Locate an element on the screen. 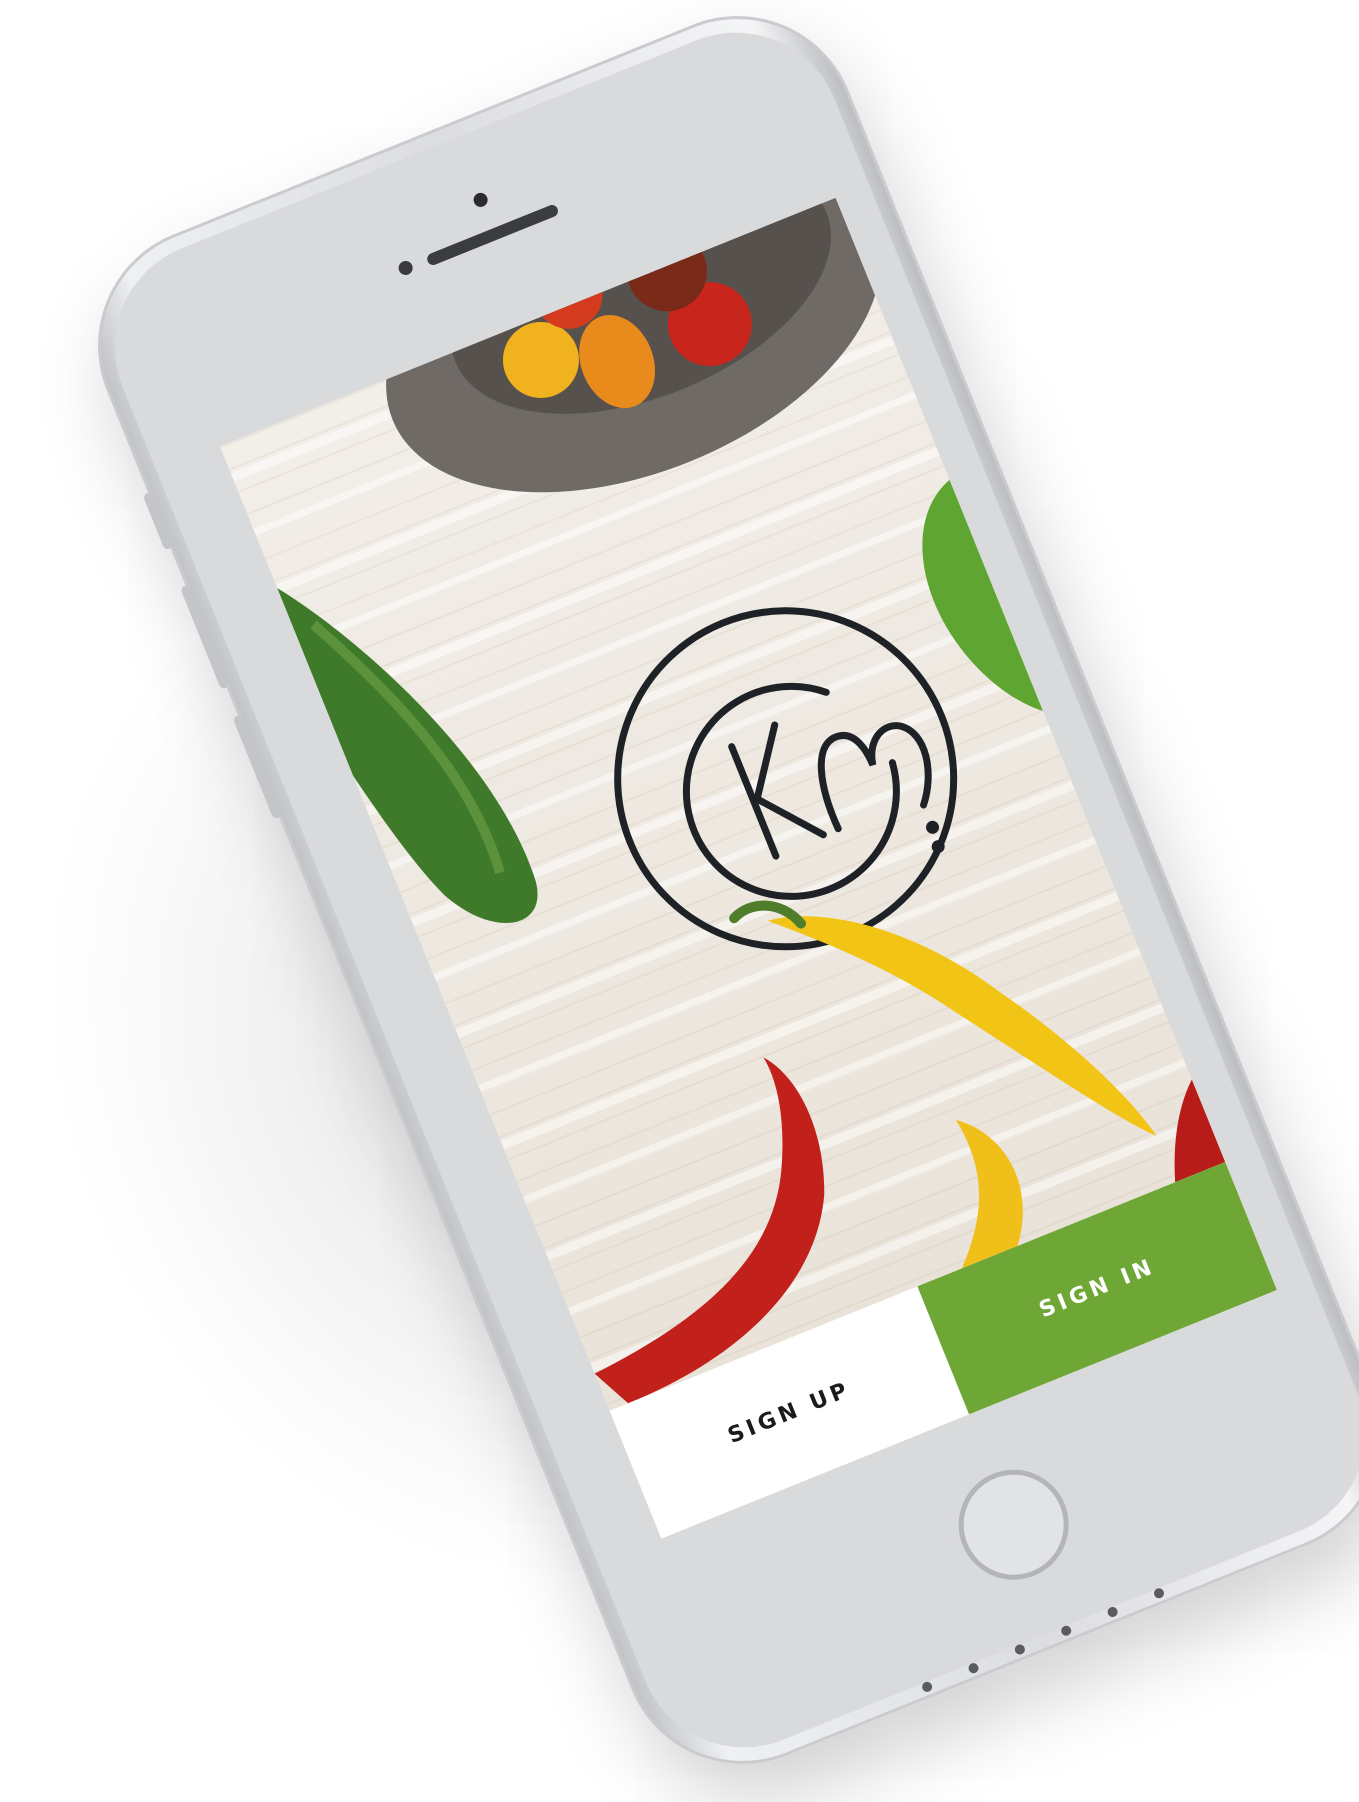 The width and height of the screenshot is (1359, 1802). km-heart-logo-icon is located at coordinates (786, 779).